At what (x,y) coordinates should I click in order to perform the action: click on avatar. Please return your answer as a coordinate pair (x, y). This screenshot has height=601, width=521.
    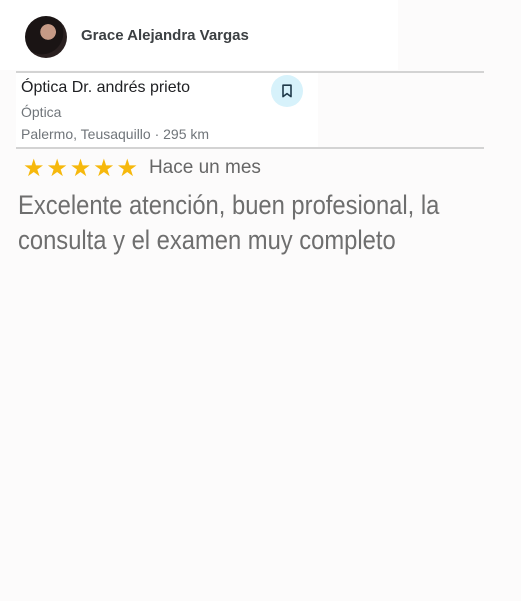
    Looking at the image, I should click on (46, 37).